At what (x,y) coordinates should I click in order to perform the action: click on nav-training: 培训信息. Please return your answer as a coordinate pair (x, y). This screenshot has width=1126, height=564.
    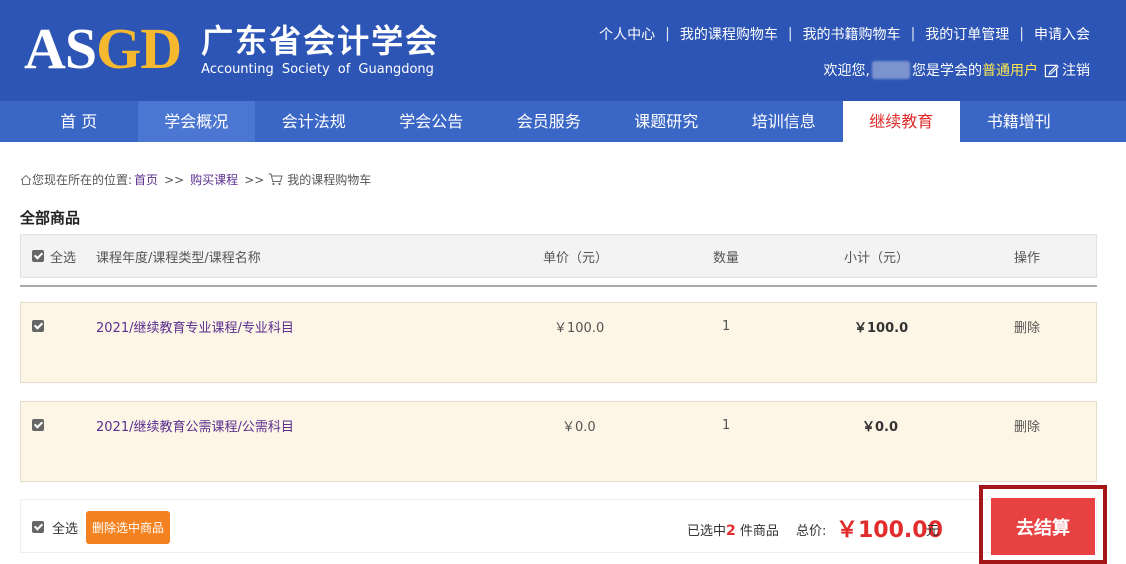
    Looking at the image, I should click on (784, 121).